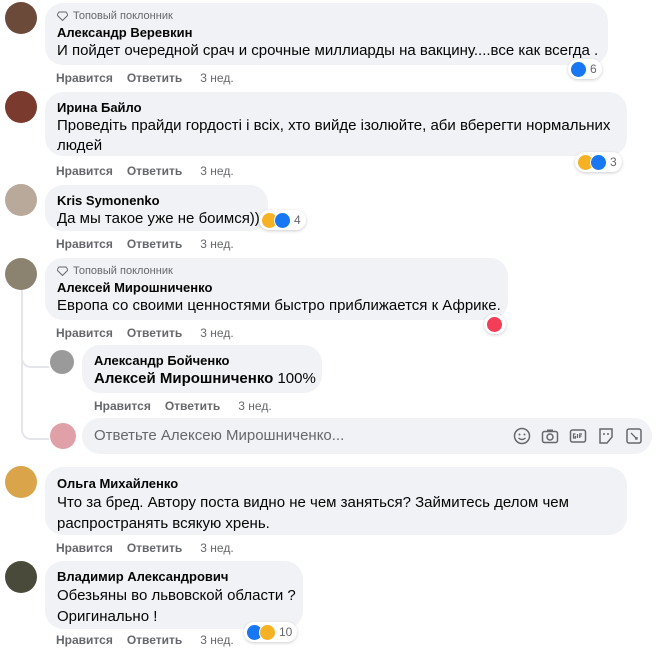 This screenshot has width=665, height=648. What do you see at coordinates (202, 360) in the screenshot?
I see `reply-author: Александр Бойченко` at bounding box center [202, 360].